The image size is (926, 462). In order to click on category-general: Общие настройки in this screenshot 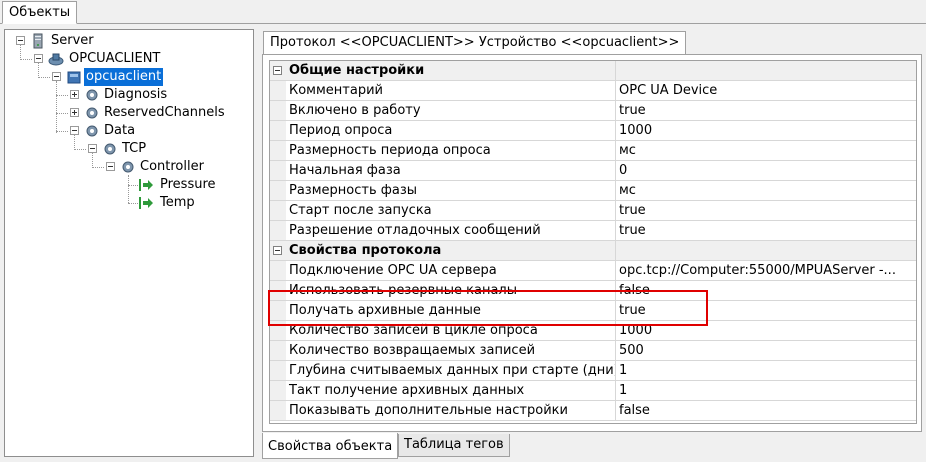, I will do `click(593, 71)`.